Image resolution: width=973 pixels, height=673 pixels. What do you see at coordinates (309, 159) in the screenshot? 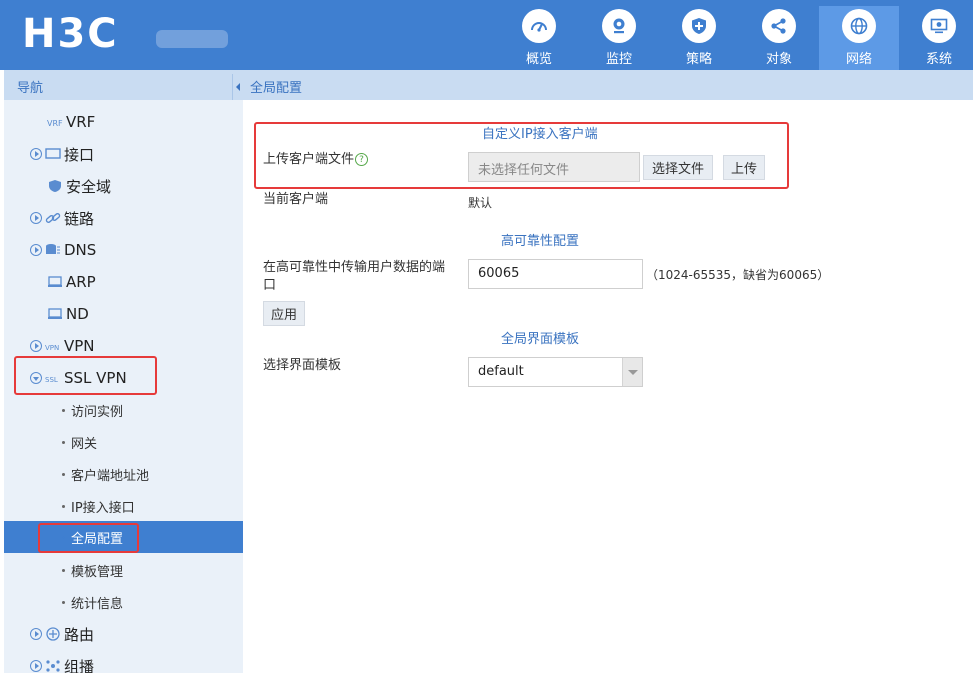
I see `upload-client-label-text: 上传客户端文件` at bounding box center [309, 159].